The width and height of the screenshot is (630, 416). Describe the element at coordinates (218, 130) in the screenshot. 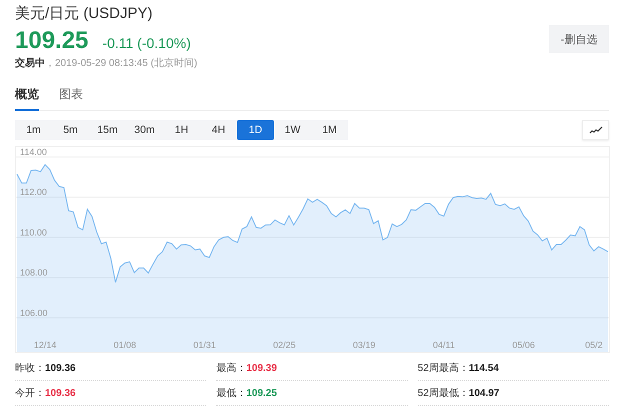

I see `period-button: 4H` at that location.